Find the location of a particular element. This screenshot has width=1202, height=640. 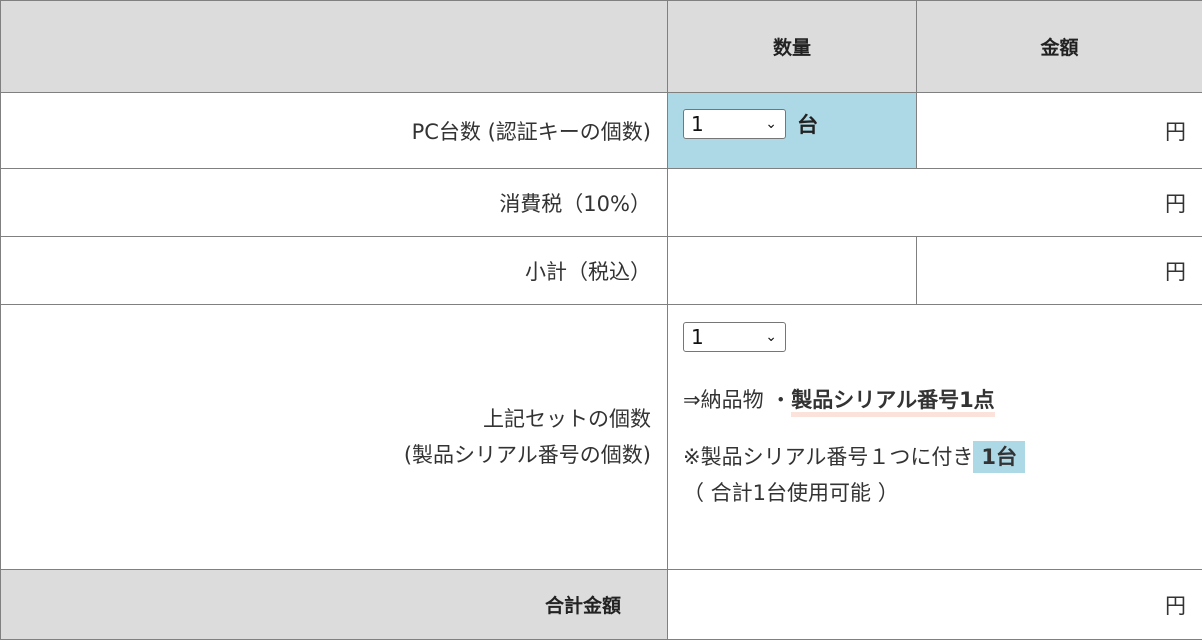

delivery-item: 製品シリアル番号1点 is located at coordinates (892, 402).